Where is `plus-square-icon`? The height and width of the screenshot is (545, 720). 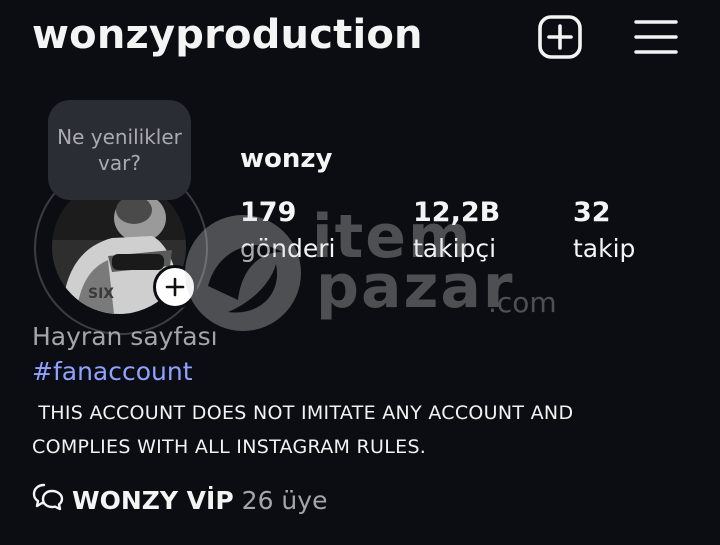 plus-square-icon is located at coordinates (560, 37).